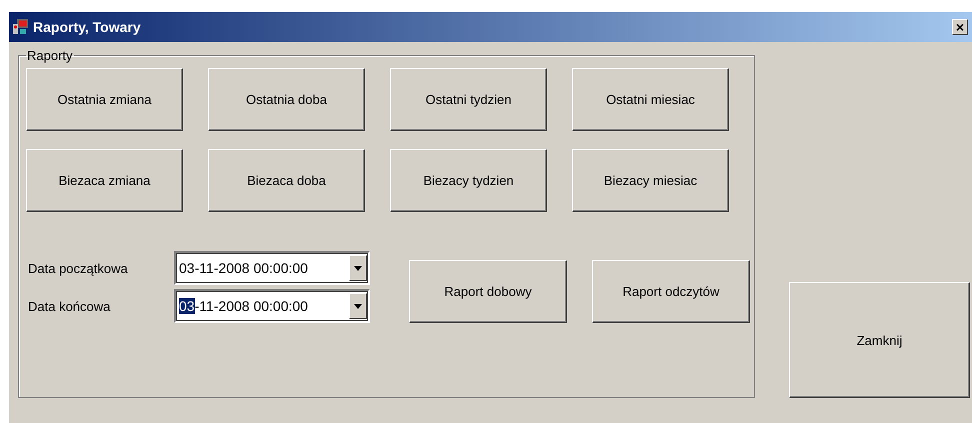  I want to click on computer-icon, so click(21, 27).